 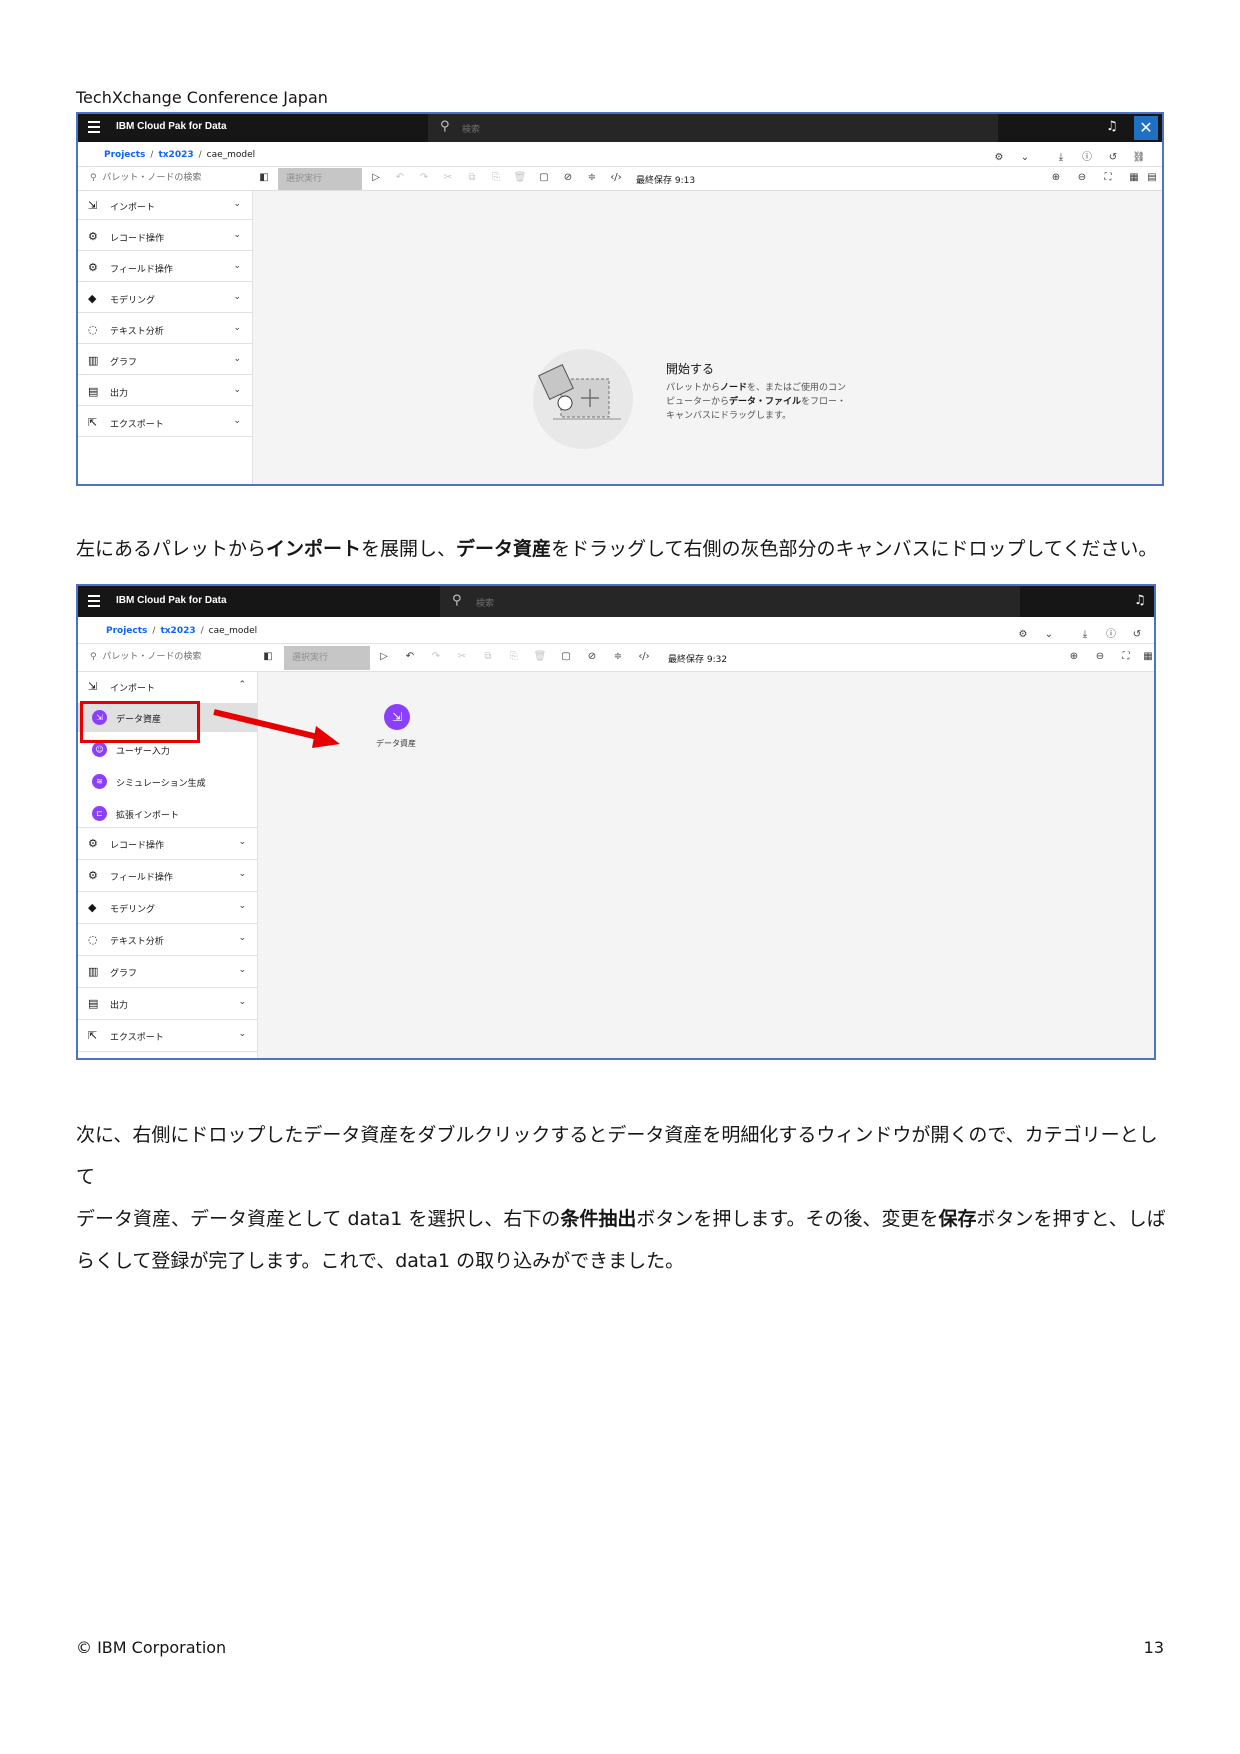 What do you see at coordinates (202, 97) in the screenshot?
I see `page-header: TechXchange Conference Japan` at bounding box center [202, 97].